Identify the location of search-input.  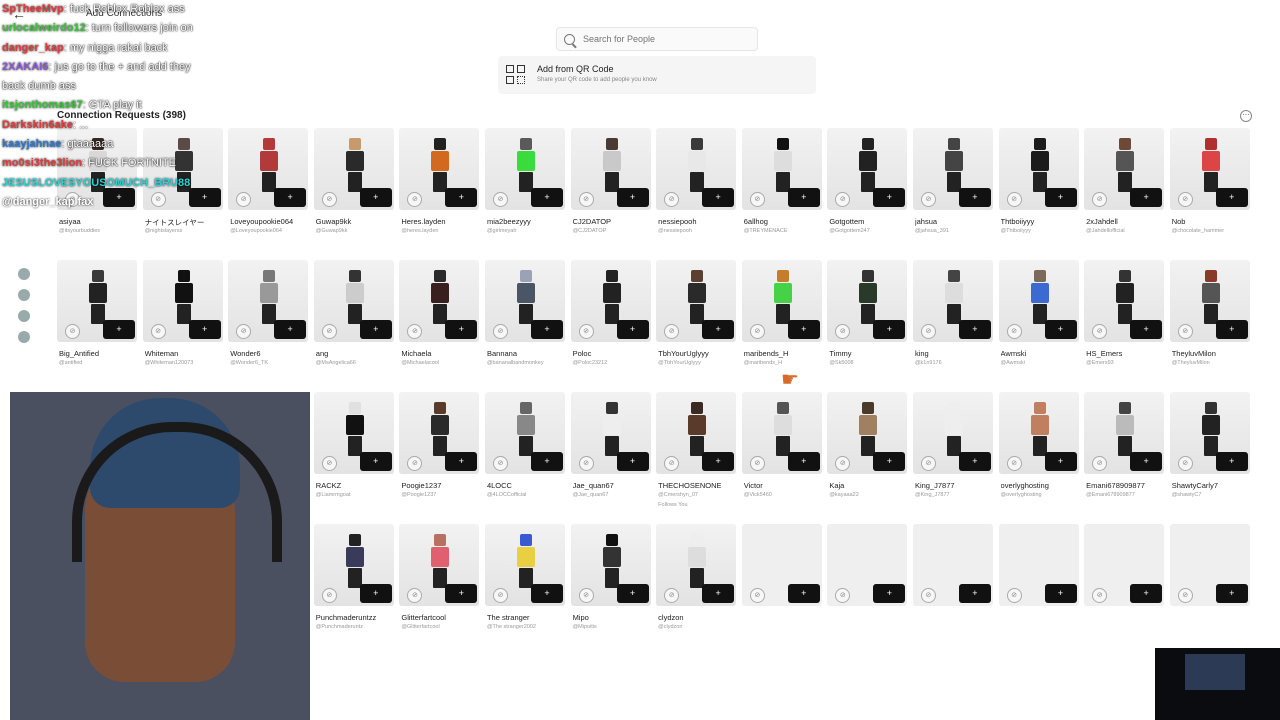
(668, 39).